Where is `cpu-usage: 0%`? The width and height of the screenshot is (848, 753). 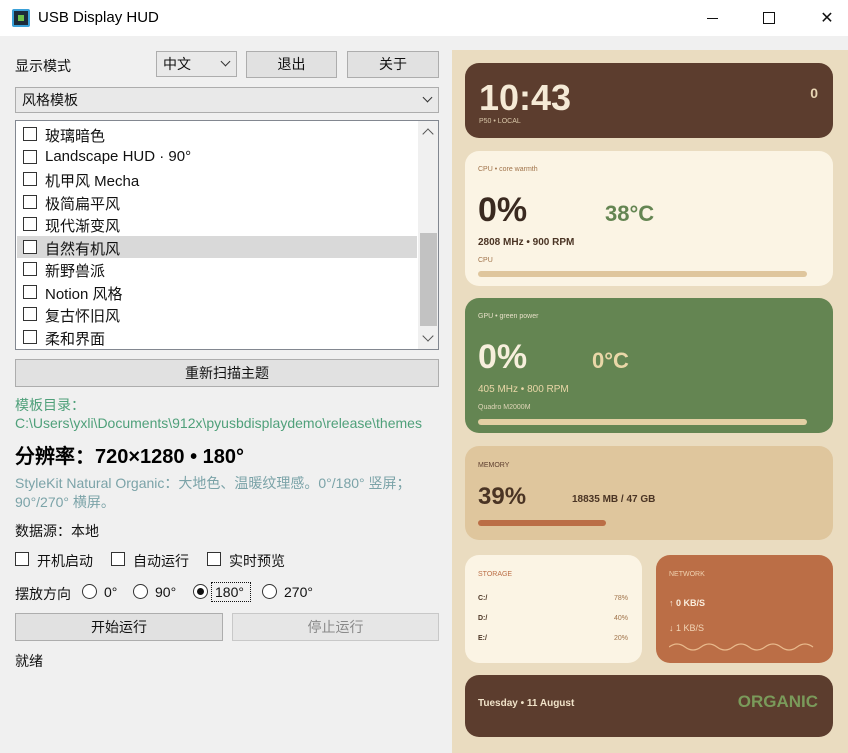 cpu-usage: 0% is located at coordinates (503, 210).